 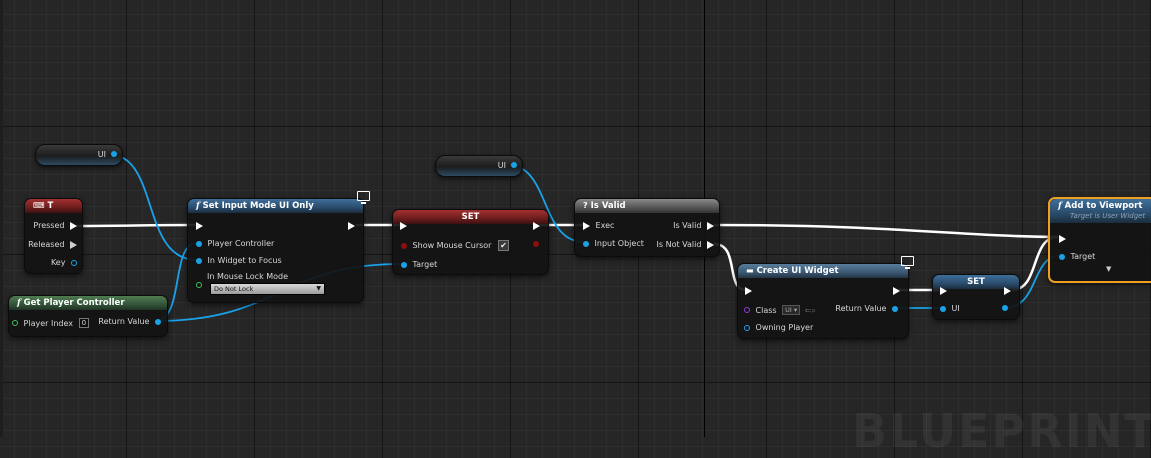 I want to click on key-row: Key, so click(x=64, y=263).